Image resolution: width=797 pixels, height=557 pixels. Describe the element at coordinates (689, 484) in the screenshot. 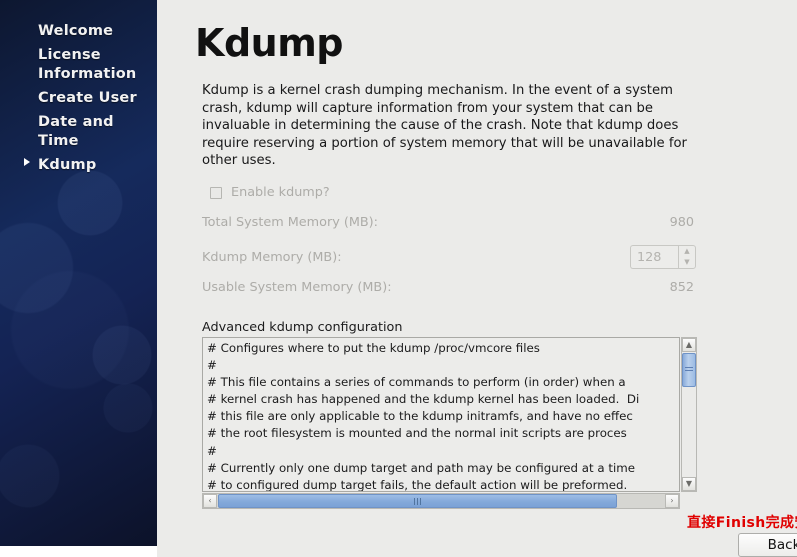

I see `scroll-down-icon: ▼` at that location.